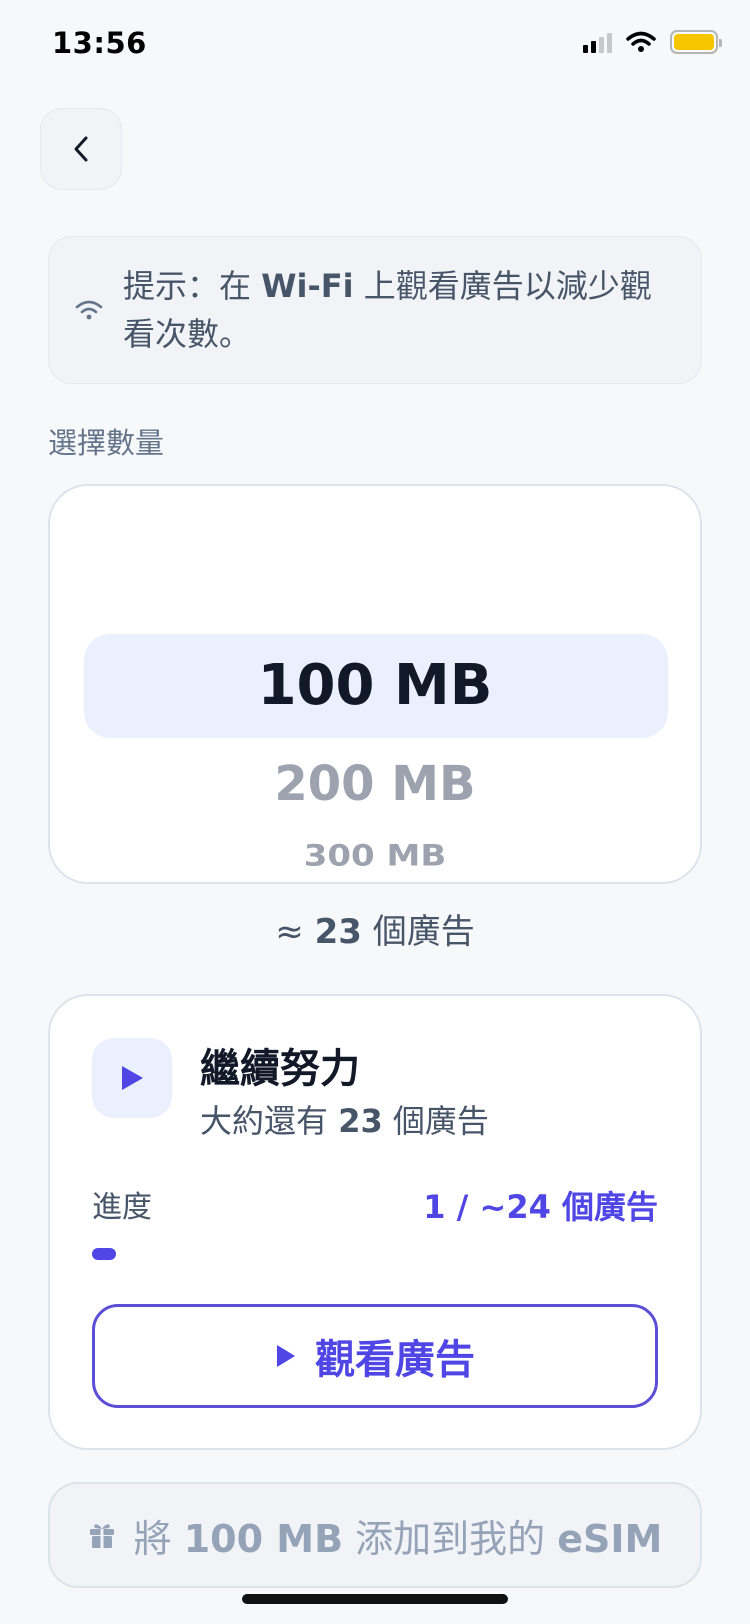 Image resolution: width=750 pixels, height=1624 pixels. Describe the element at coordinates (344, 1121) in the screenshot. I see `card-subtitle: 大約還有 23 個廣告` at that location.